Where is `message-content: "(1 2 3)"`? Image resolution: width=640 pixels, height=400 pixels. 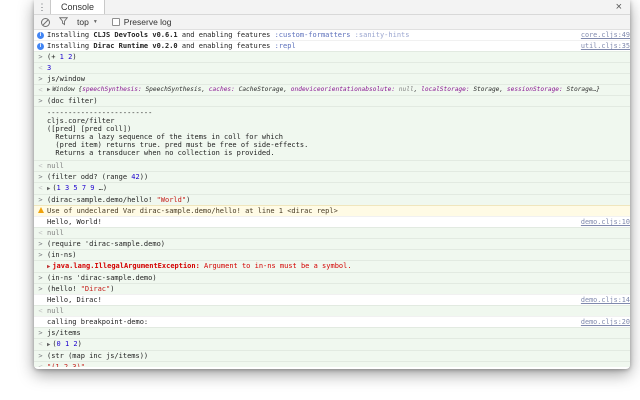
message-content: "(1 2 3)" is located at coordinates (66, 365).